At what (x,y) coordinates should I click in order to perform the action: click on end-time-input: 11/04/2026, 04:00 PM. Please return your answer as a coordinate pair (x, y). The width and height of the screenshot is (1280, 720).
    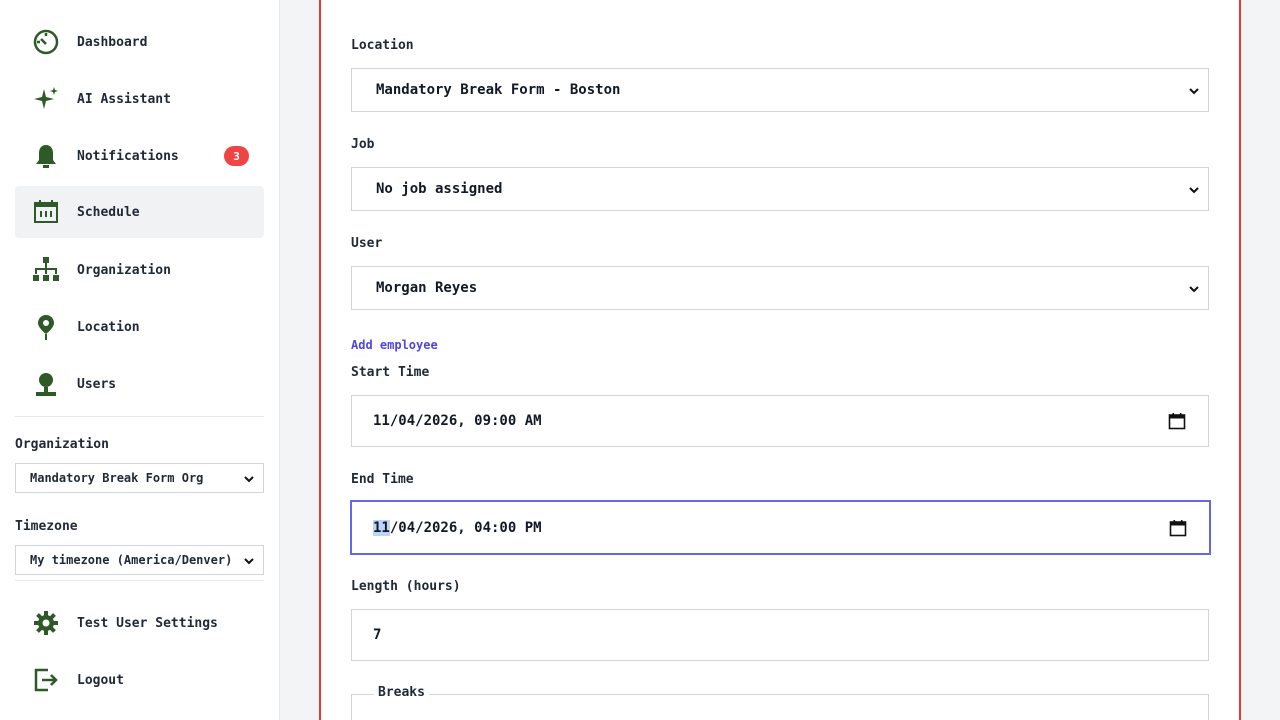
    Looking at the image, I should click on (780, 527).